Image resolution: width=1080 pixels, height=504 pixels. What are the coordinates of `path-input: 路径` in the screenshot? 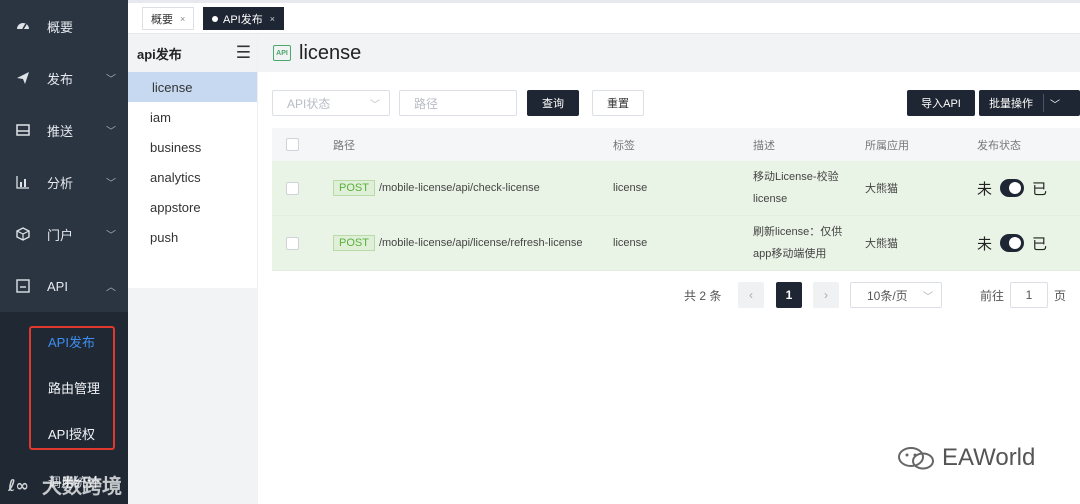 It's located at (458, 103).